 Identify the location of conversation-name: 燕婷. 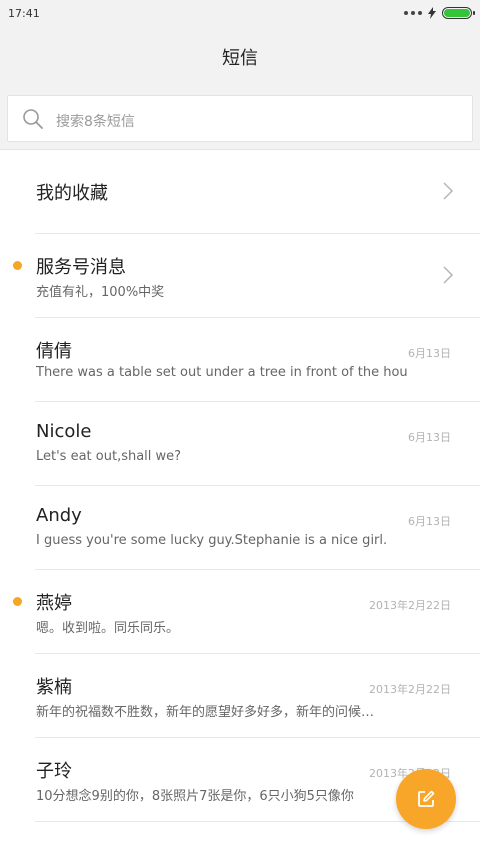
(54, 603).